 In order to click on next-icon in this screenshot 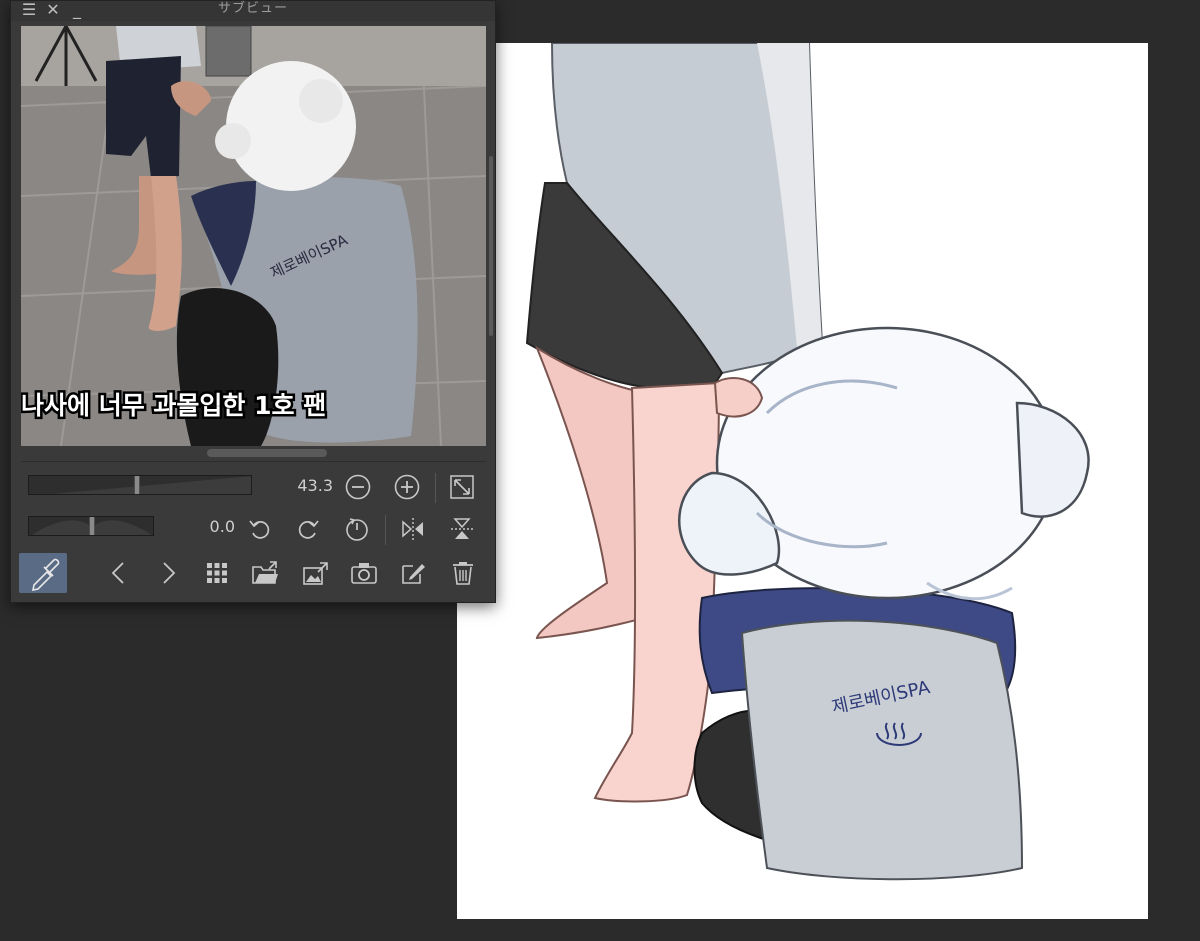, I will do `click(169, 573)`.